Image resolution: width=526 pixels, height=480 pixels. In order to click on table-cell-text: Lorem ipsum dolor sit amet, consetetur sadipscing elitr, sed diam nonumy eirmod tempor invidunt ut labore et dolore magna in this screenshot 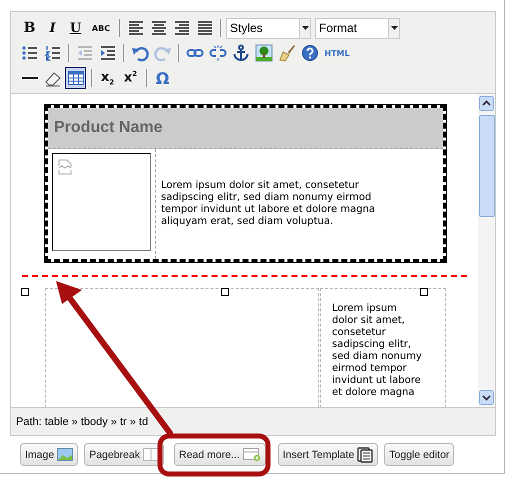, I will do `click(377, 351)`.